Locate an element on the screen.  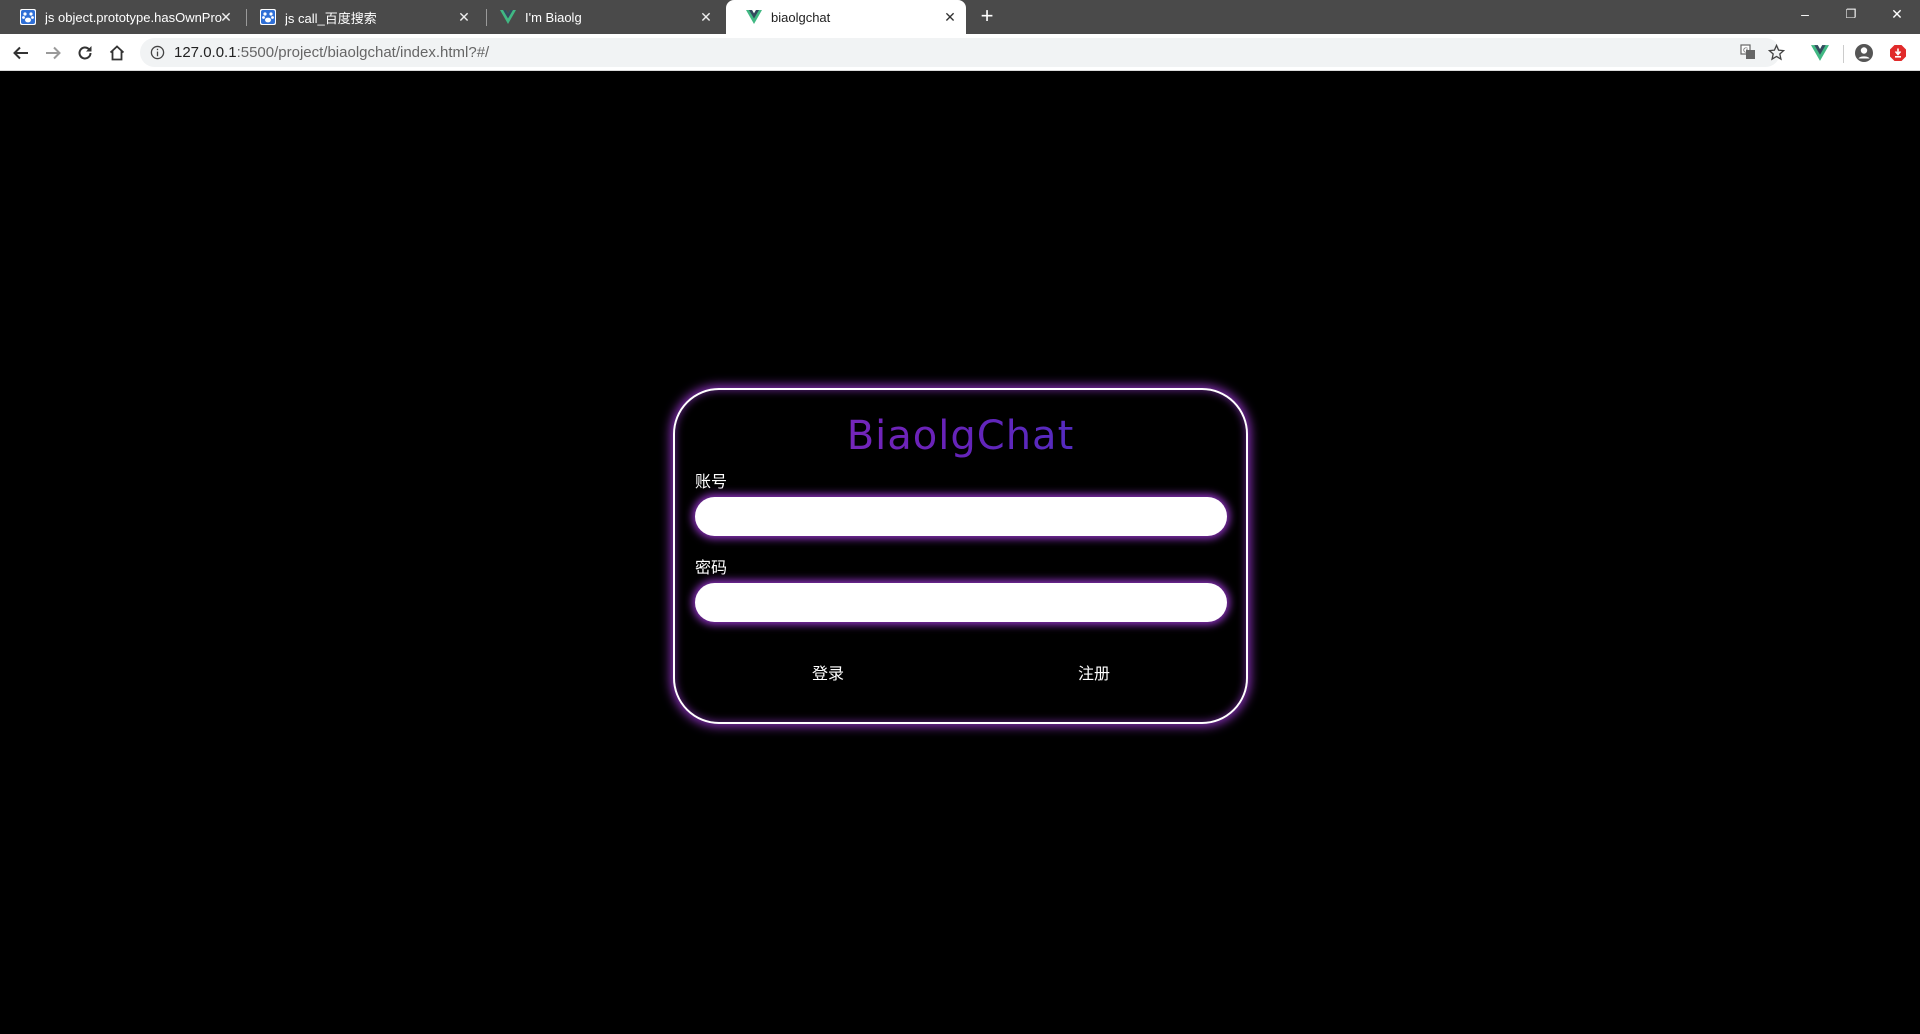
home-icon is located at coordinates (117, 53).